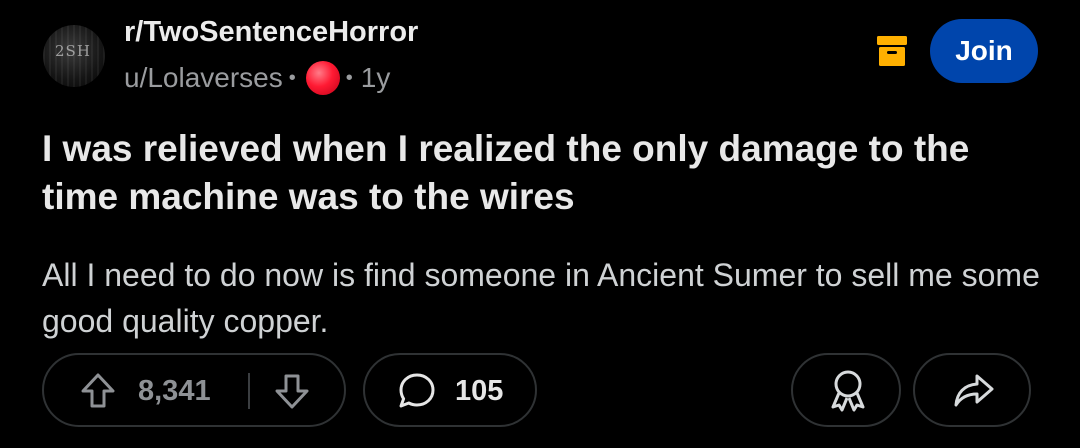 The height and width of the screenshot is (448, 1080). What do you see at coordinates (73, 51) in the screenshot?
I see `avatar-logo-text: 2SH` at bounding box center [73, 51].